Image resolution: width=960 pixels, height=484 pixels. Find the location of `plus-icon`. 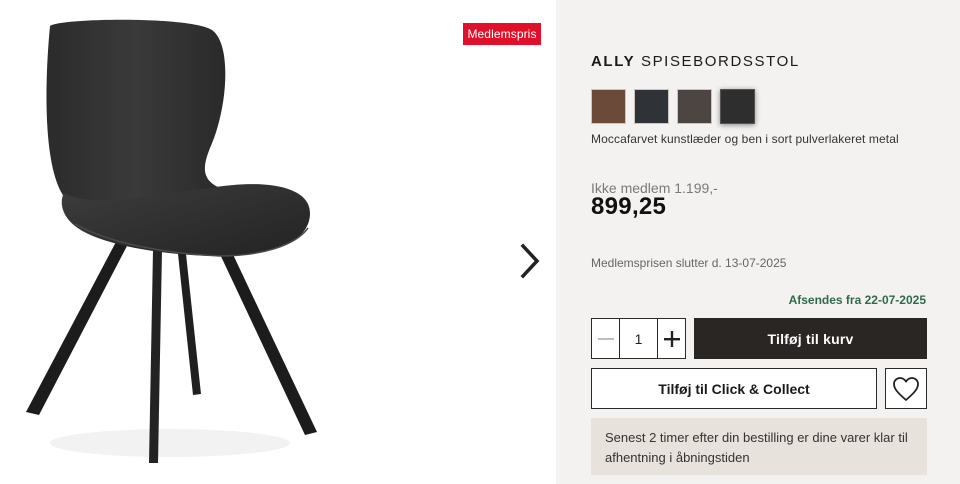

plus-icon is located at coordinates (671, 338).